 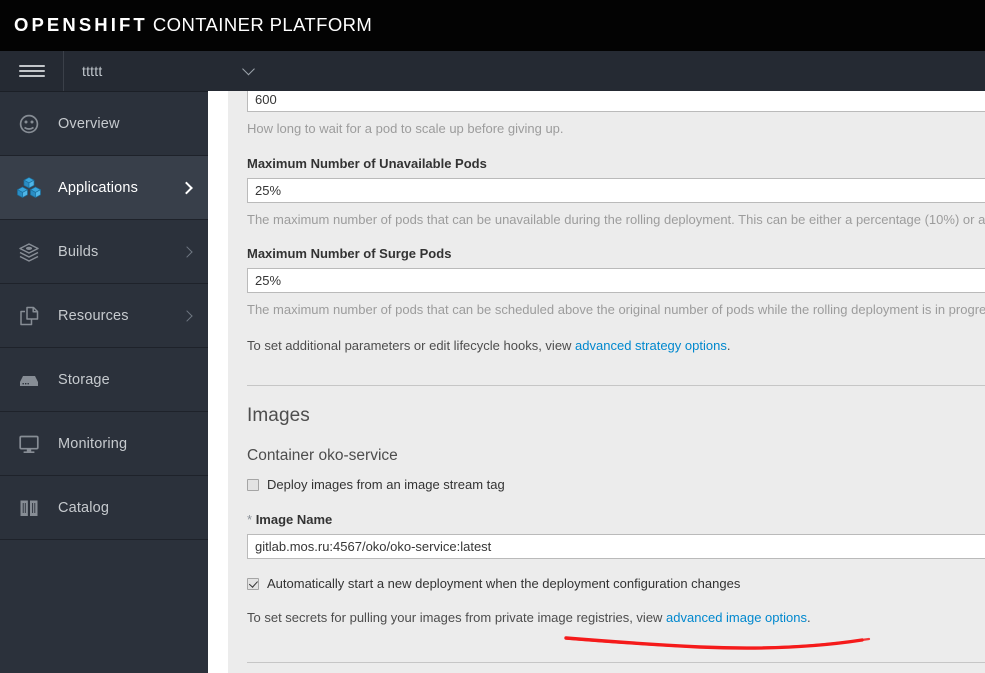 I want to click on sidebar-item-applications: Applications, so click(x=104, y=188).